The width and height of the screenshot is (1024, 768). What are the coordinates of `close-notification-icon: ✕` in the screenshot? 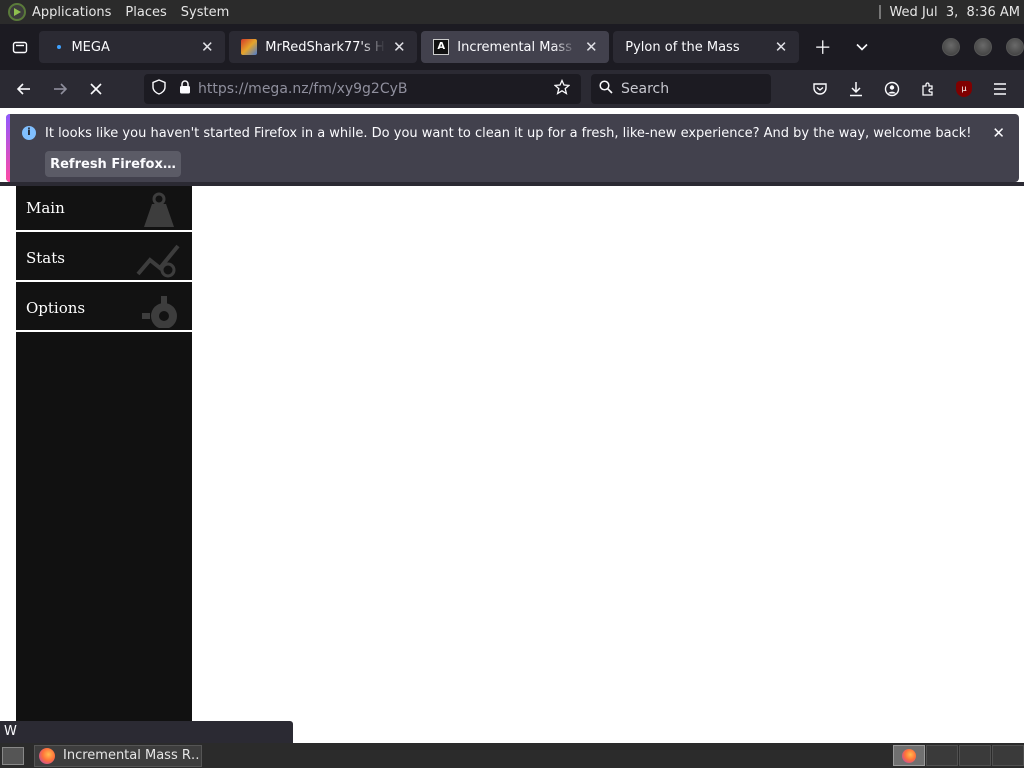 It's located at (998, 133).